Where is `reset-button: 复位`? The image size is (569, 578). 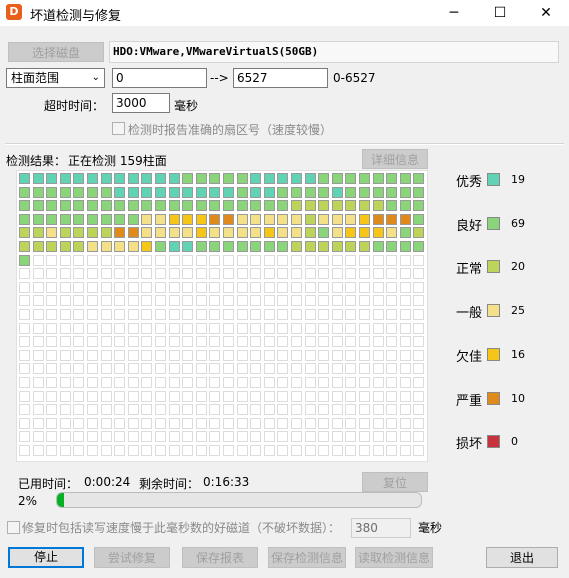 reset-button: 复位 is located at coordinates (395, 482).